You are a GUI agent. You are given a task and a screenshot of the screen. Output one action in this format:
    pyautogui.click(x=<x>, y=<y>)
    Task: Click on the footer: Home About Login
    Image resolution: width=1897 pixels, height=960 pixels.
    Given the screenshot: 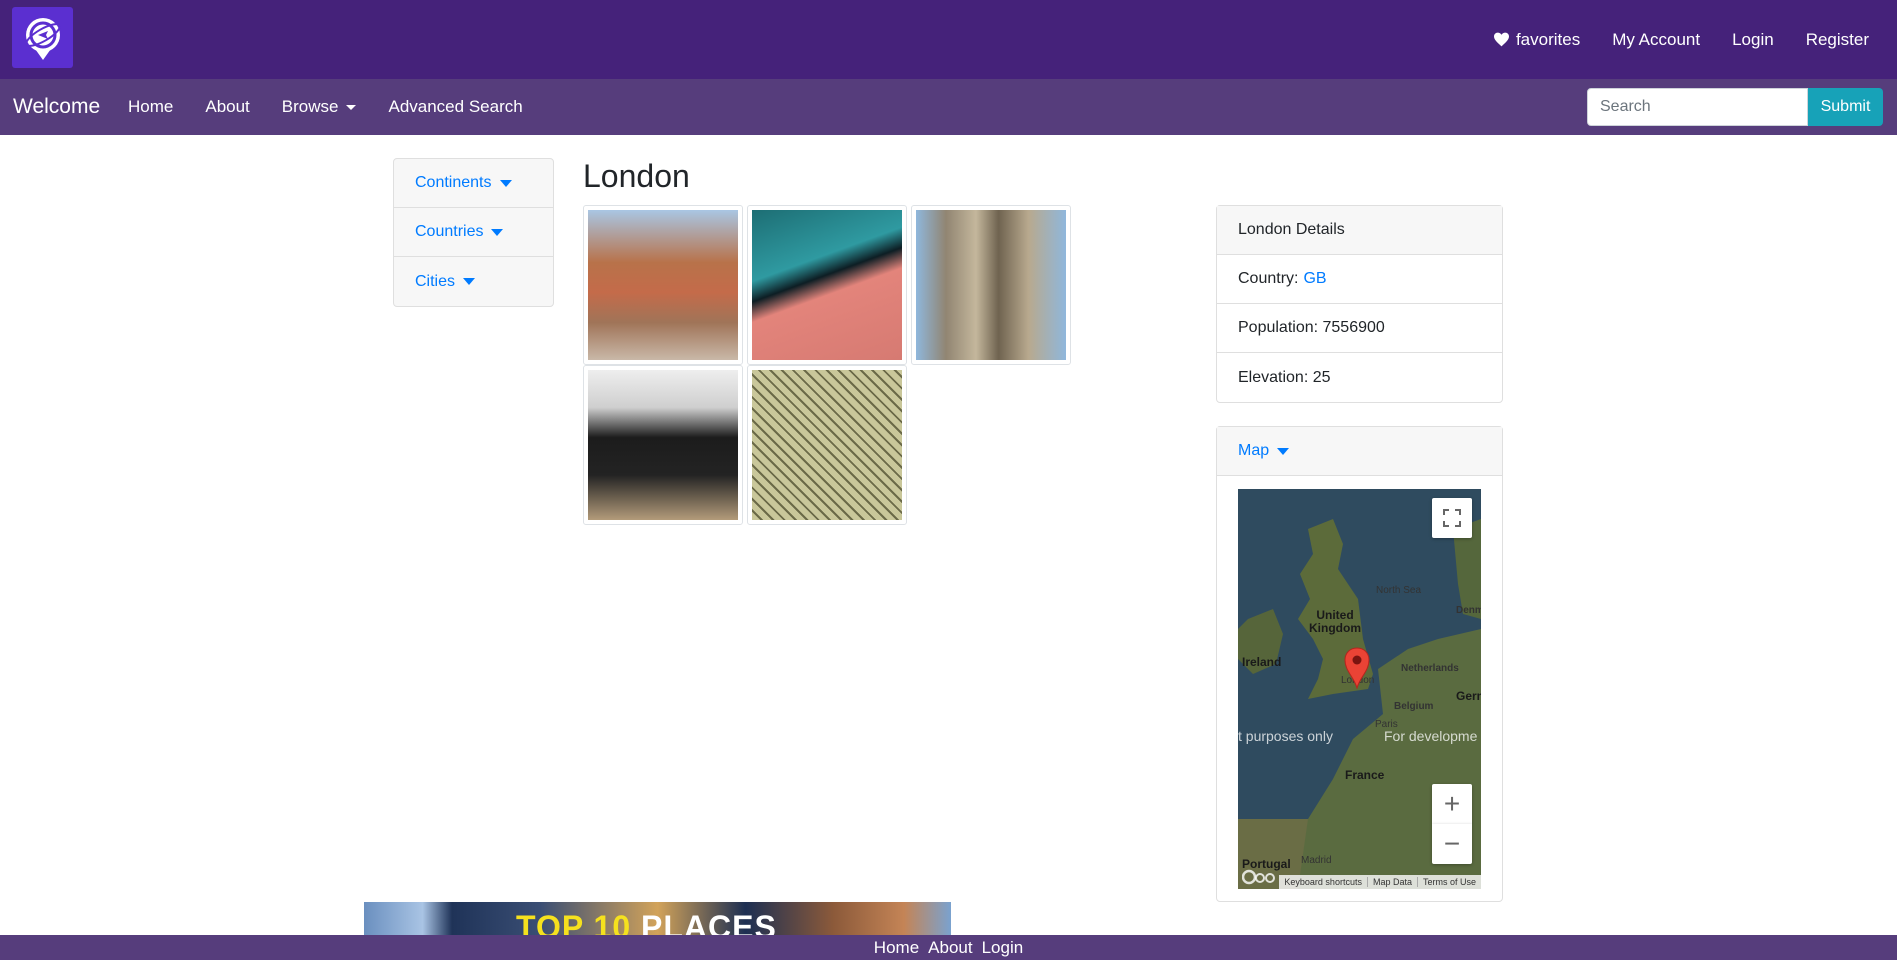 What is the action you would take?
    pyautogui.click(x=948, y=947)
    